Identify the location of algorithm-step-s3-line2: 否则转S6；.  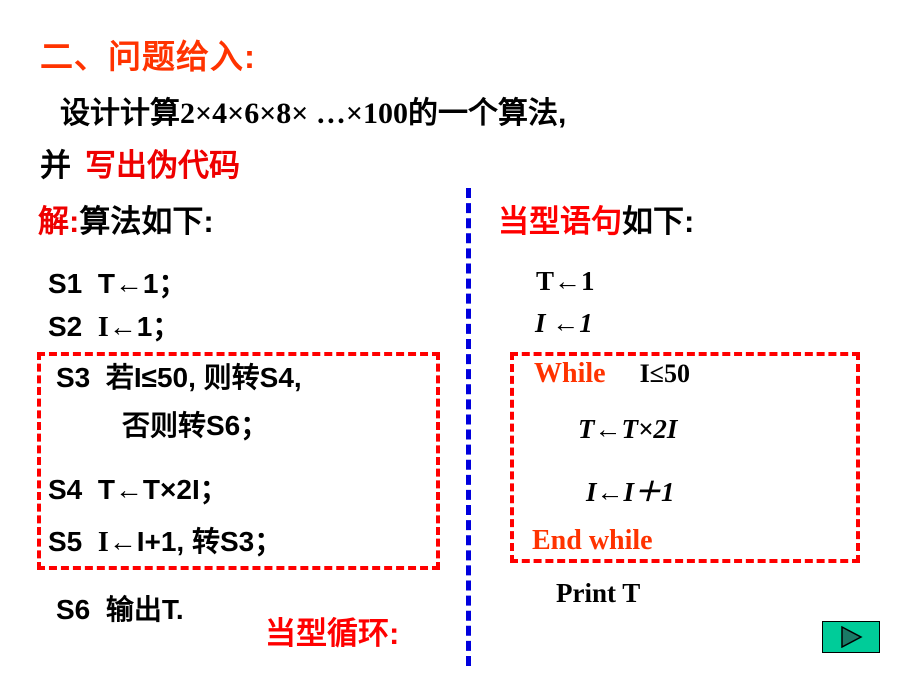
(195, 424).